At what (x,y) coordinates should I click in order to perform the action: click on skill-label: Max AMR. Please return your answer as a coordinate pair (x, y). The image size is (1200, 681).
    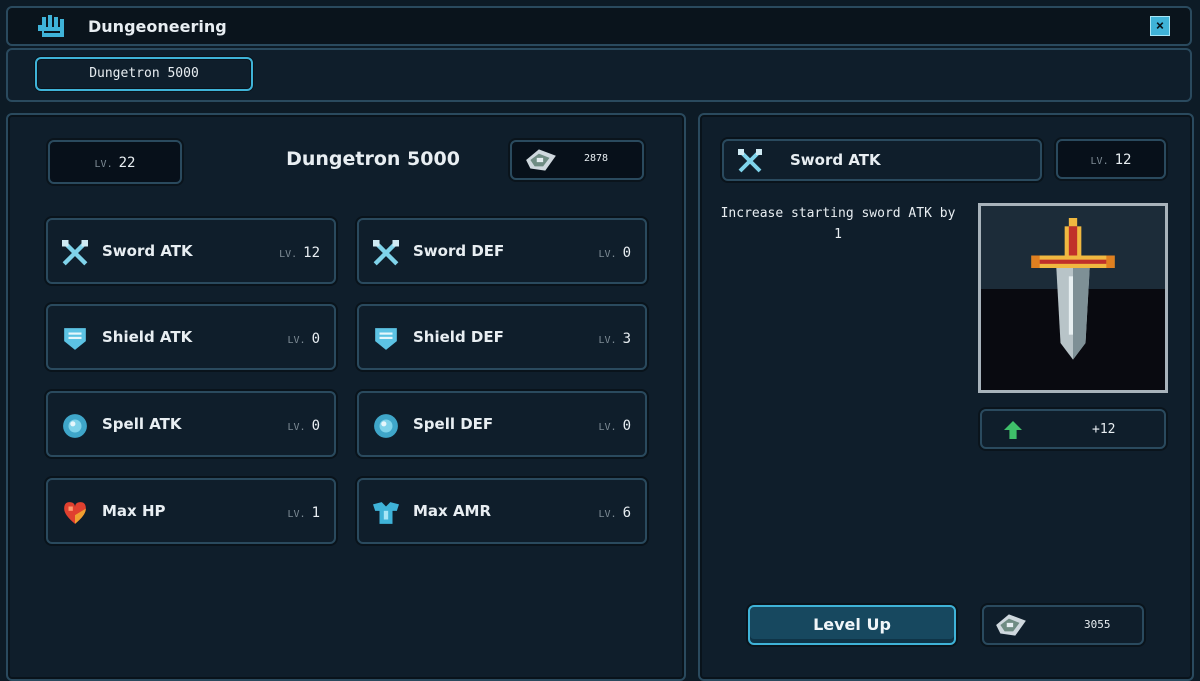
    Looking at the image, I should click on (452, 511).